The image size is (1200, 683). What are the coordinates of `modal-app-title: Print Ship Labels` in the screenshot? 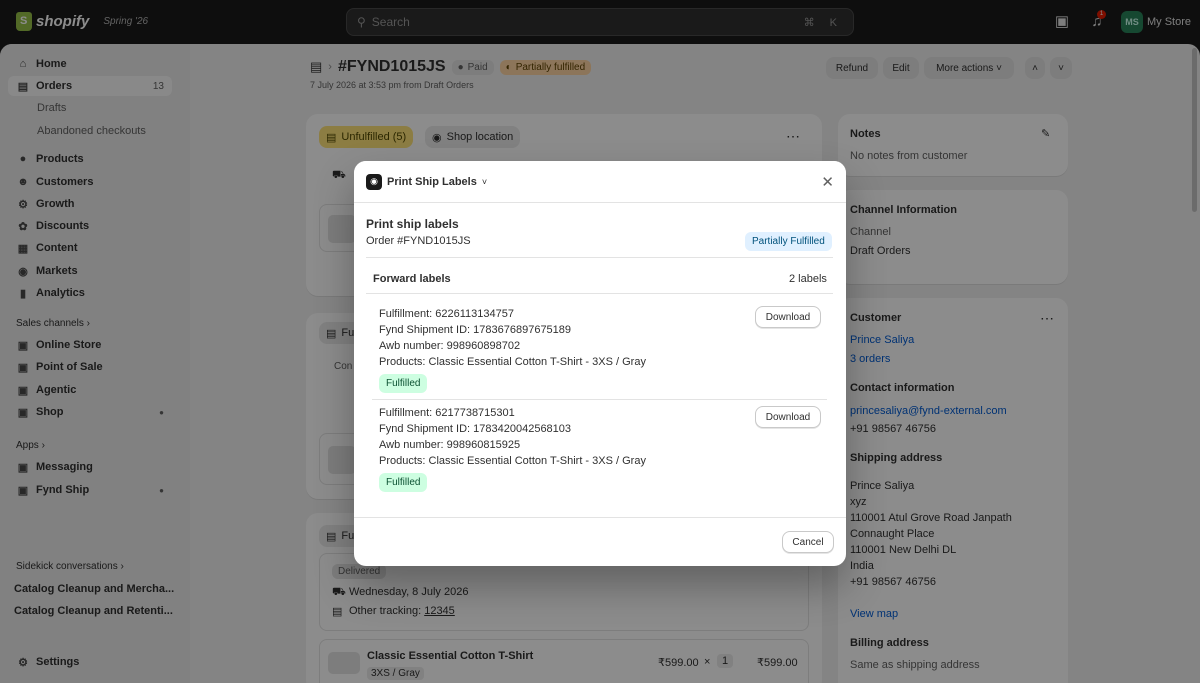 It's located at (432, 182).